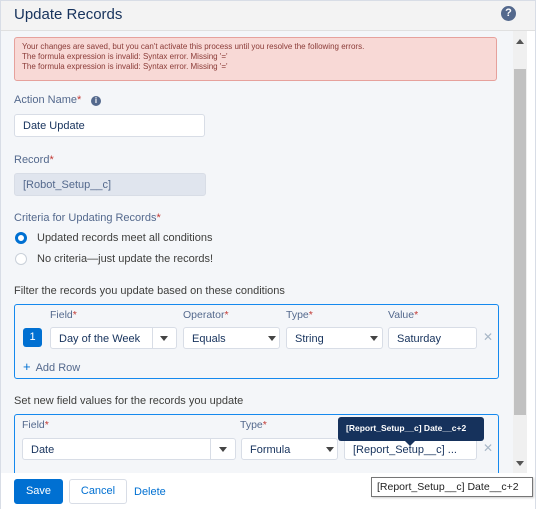 Image resolution: width=536 pixels, height=509 pixels. What do you see at coordinates (34, 160) in the screenshot?
I see `record-label: Record*` at bounding box center [34, 160].